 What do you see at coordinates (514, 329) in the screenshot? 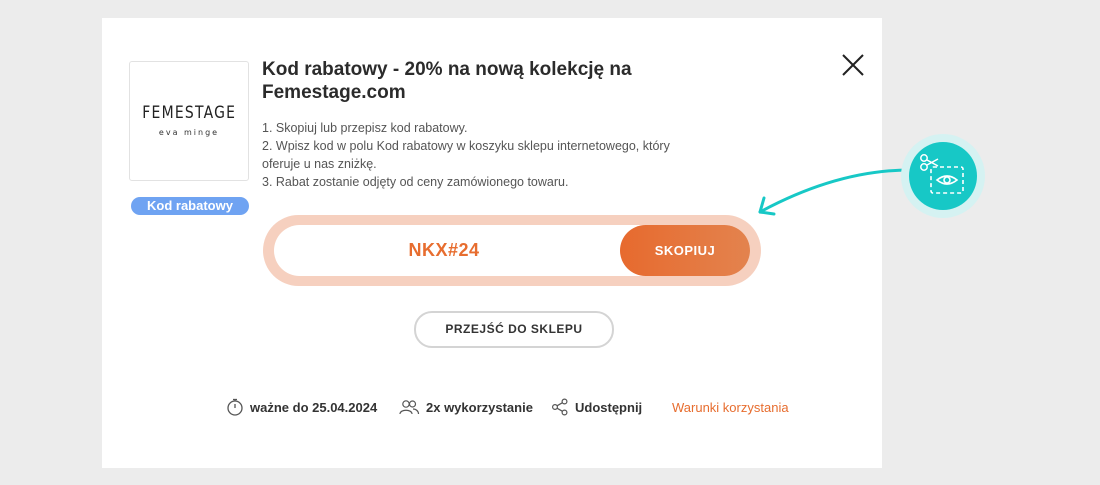
I see `go-to-shop-button: PRZEJŚĆ DO SKLEPU` at bounding box center [514, 329].